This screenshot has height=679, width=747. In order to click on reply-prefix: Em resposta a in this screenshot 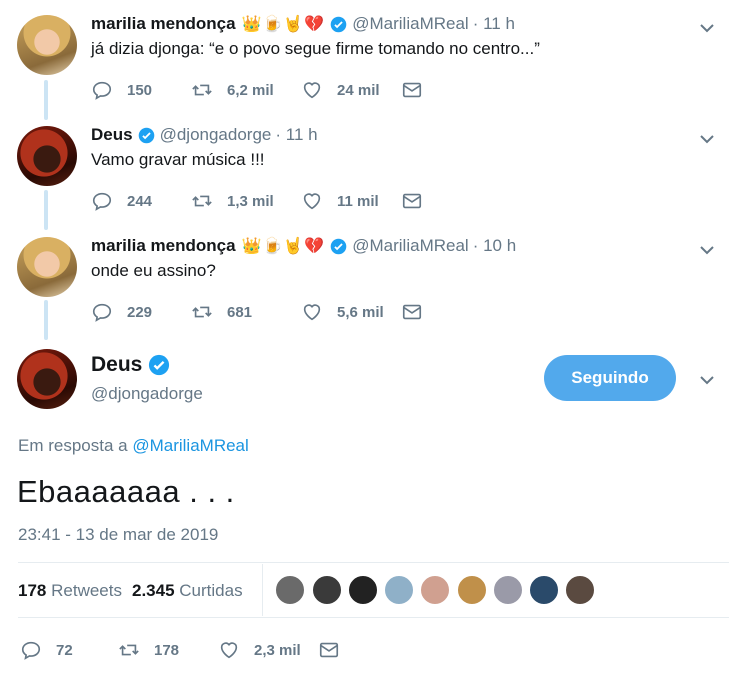, I will do `click(73, 445)`.